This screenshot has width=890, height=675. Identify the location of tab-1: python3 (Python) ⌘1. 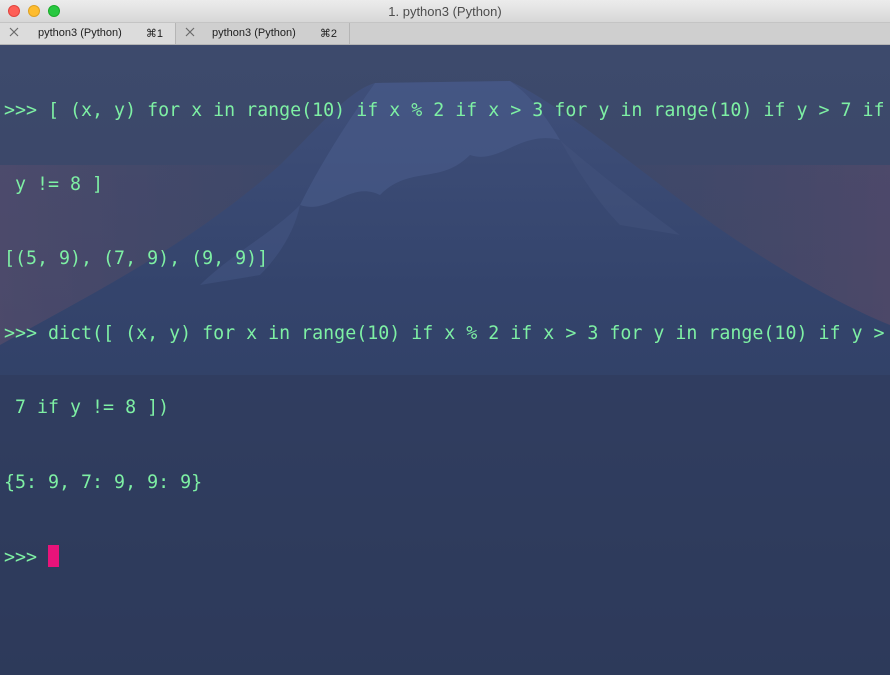
(88, 33).